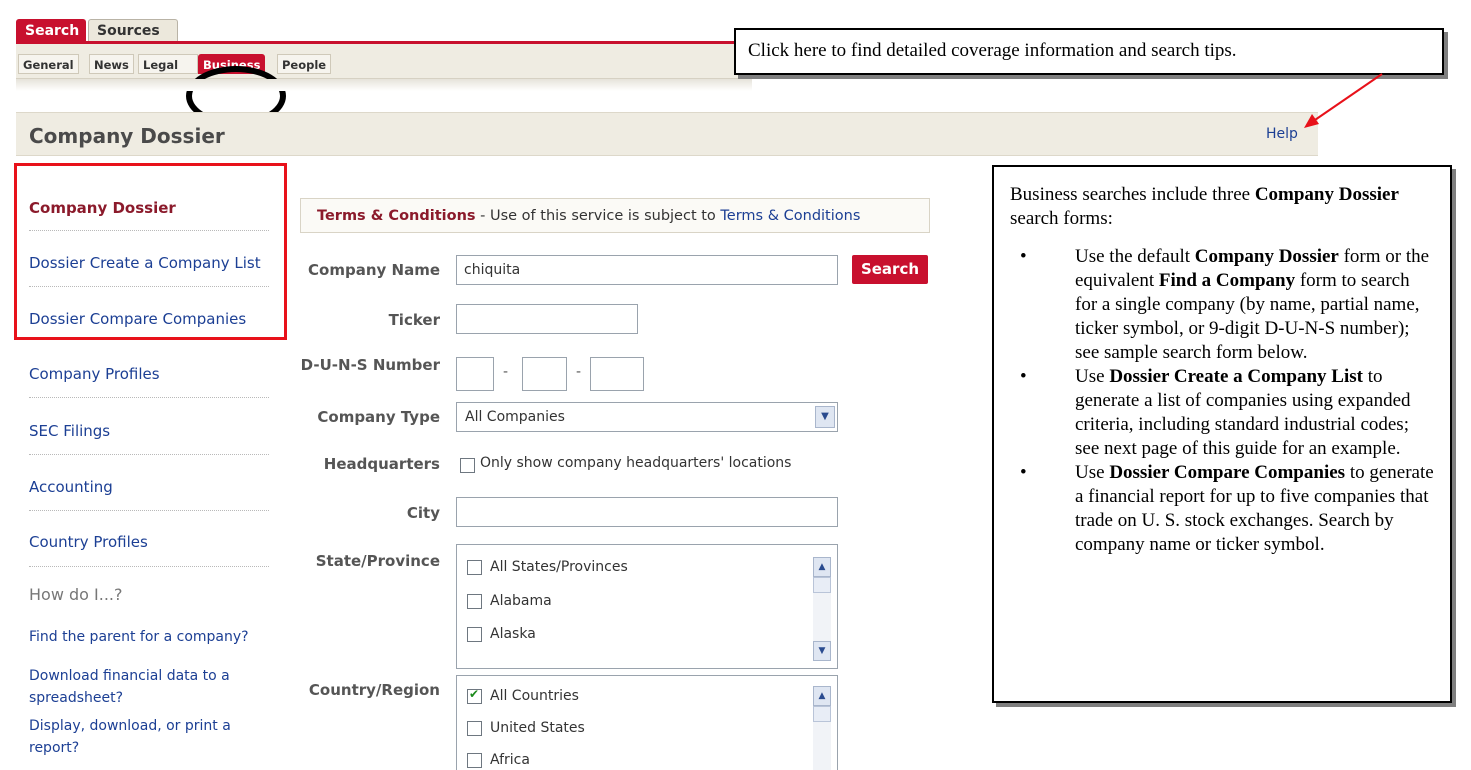 Image resolution: width=1471 pixels, height=770 pixels. Describe the element at coordinates (168, 64) in the screenshot. I see `subtab-legal: Legal` at that location.